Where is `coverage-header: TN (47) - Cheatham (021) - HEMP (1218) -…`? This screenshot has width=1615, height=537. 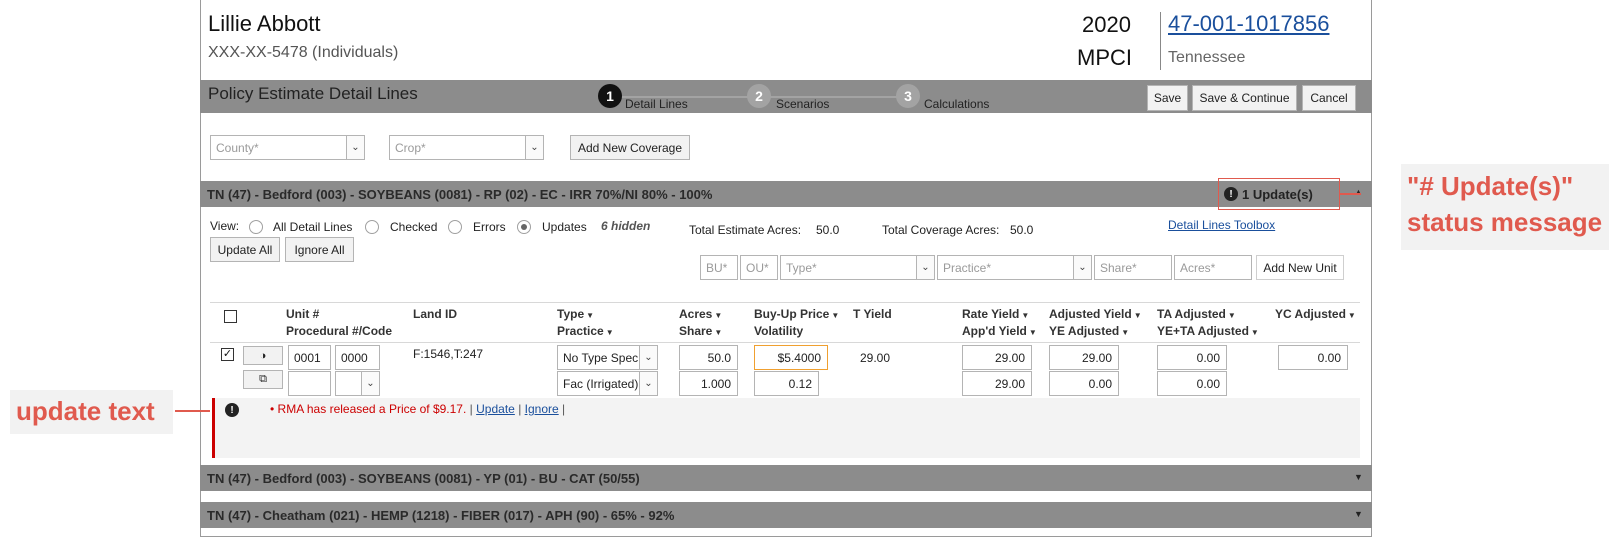 coverage-header: TN (47) - Cheatham (021) - HEMP (1218) -… is located at coordinates (786, 515).